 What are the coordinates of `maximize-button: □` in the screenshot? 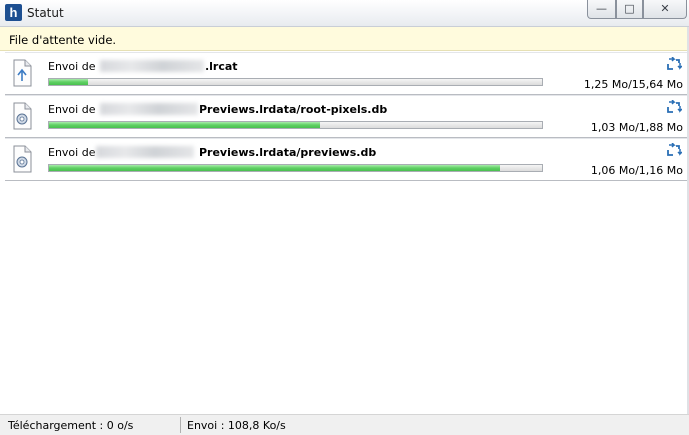 It's located at (629, 9).